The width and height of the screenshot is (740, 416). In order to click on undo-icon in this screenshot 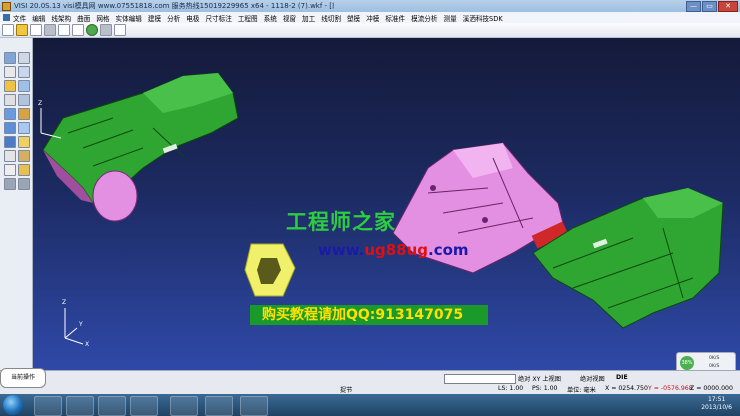, I will do `click(92, 30)`.